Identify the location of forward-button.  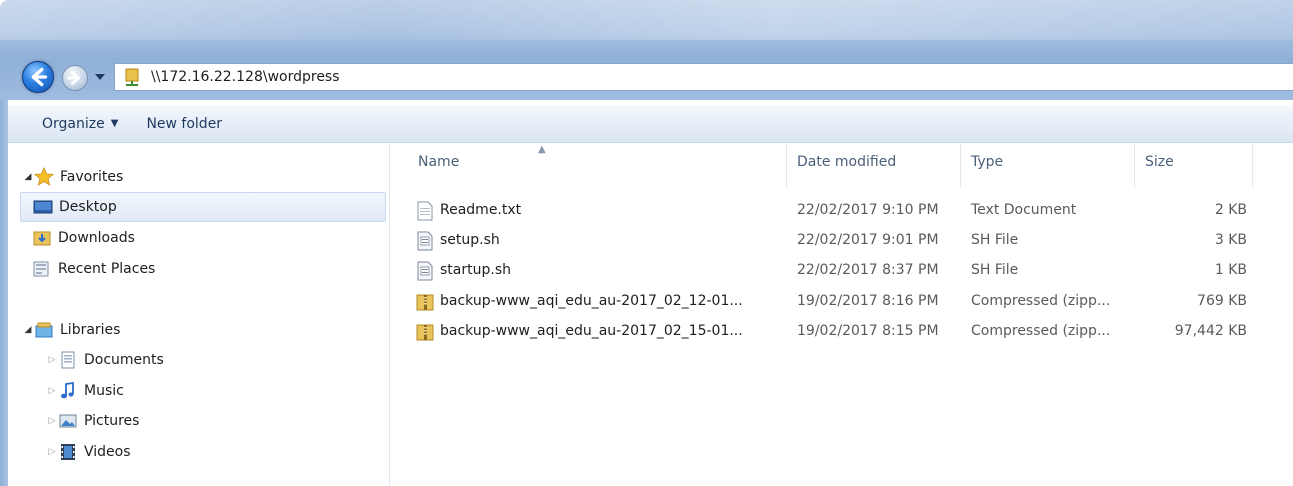
(75, 78).